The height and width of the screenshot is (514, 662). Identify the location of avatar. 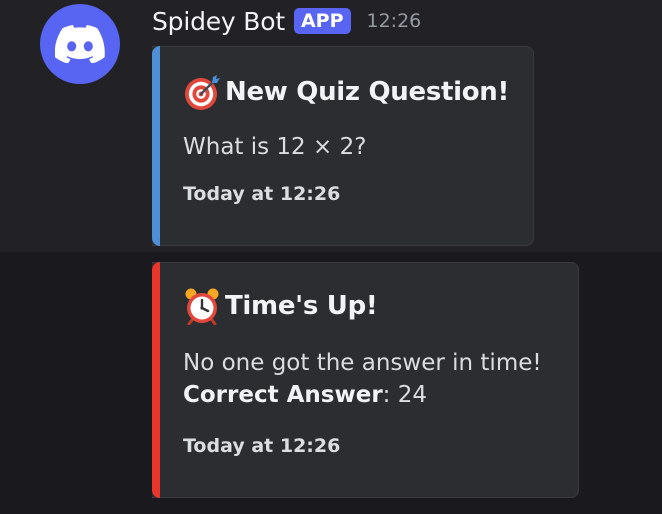
(80, 44).